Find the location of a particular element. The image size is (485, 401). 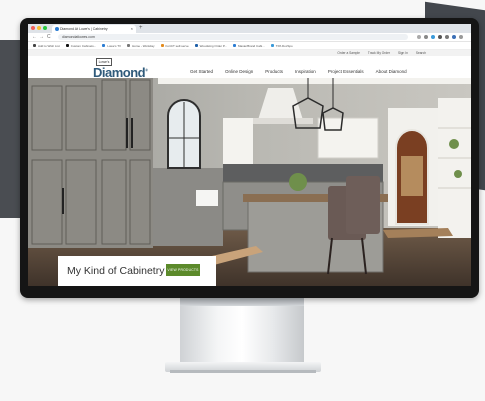

close-window-dot is located at coordinates (33, 28).